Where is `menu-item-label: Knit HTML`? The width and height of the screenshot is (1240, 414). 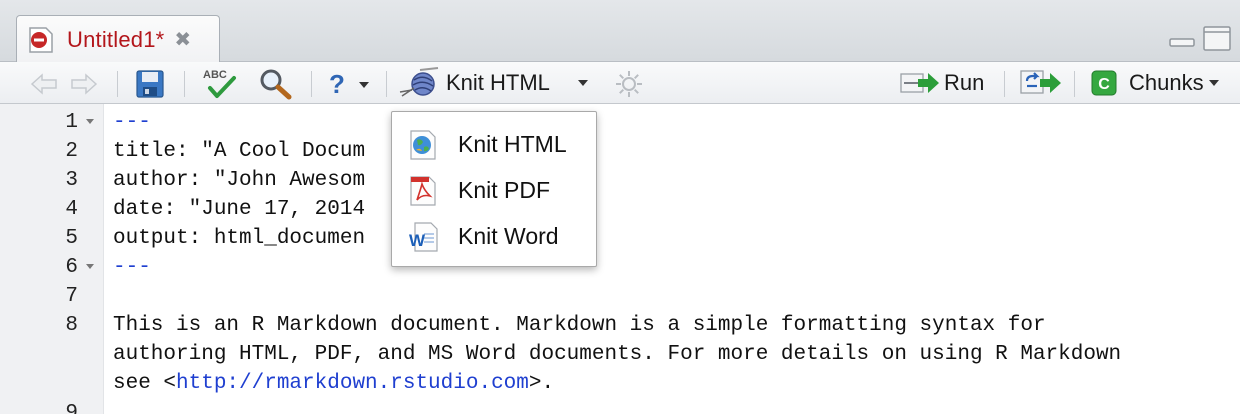
menu-item-label: Knit HTML is located at coordinates (512, 143).